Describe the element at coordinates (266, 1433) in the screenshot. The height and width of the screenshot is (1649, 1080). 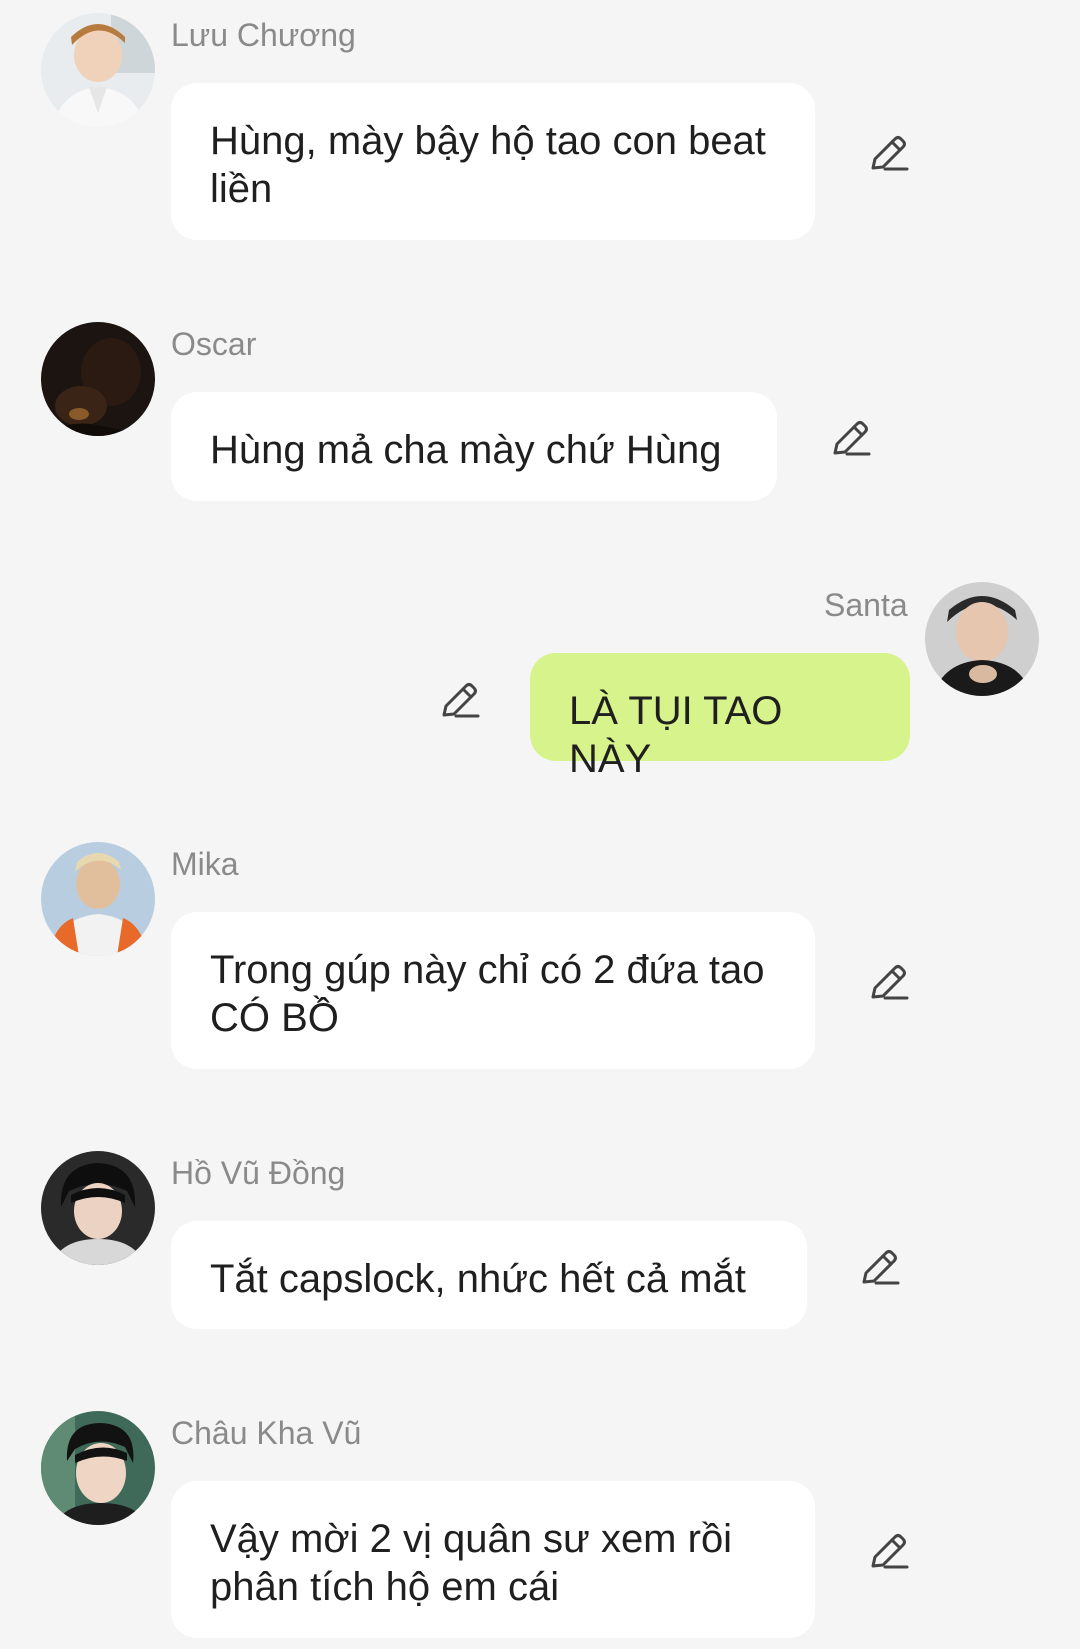
I see `sender-name: Châu Kha Vũ` at that location.